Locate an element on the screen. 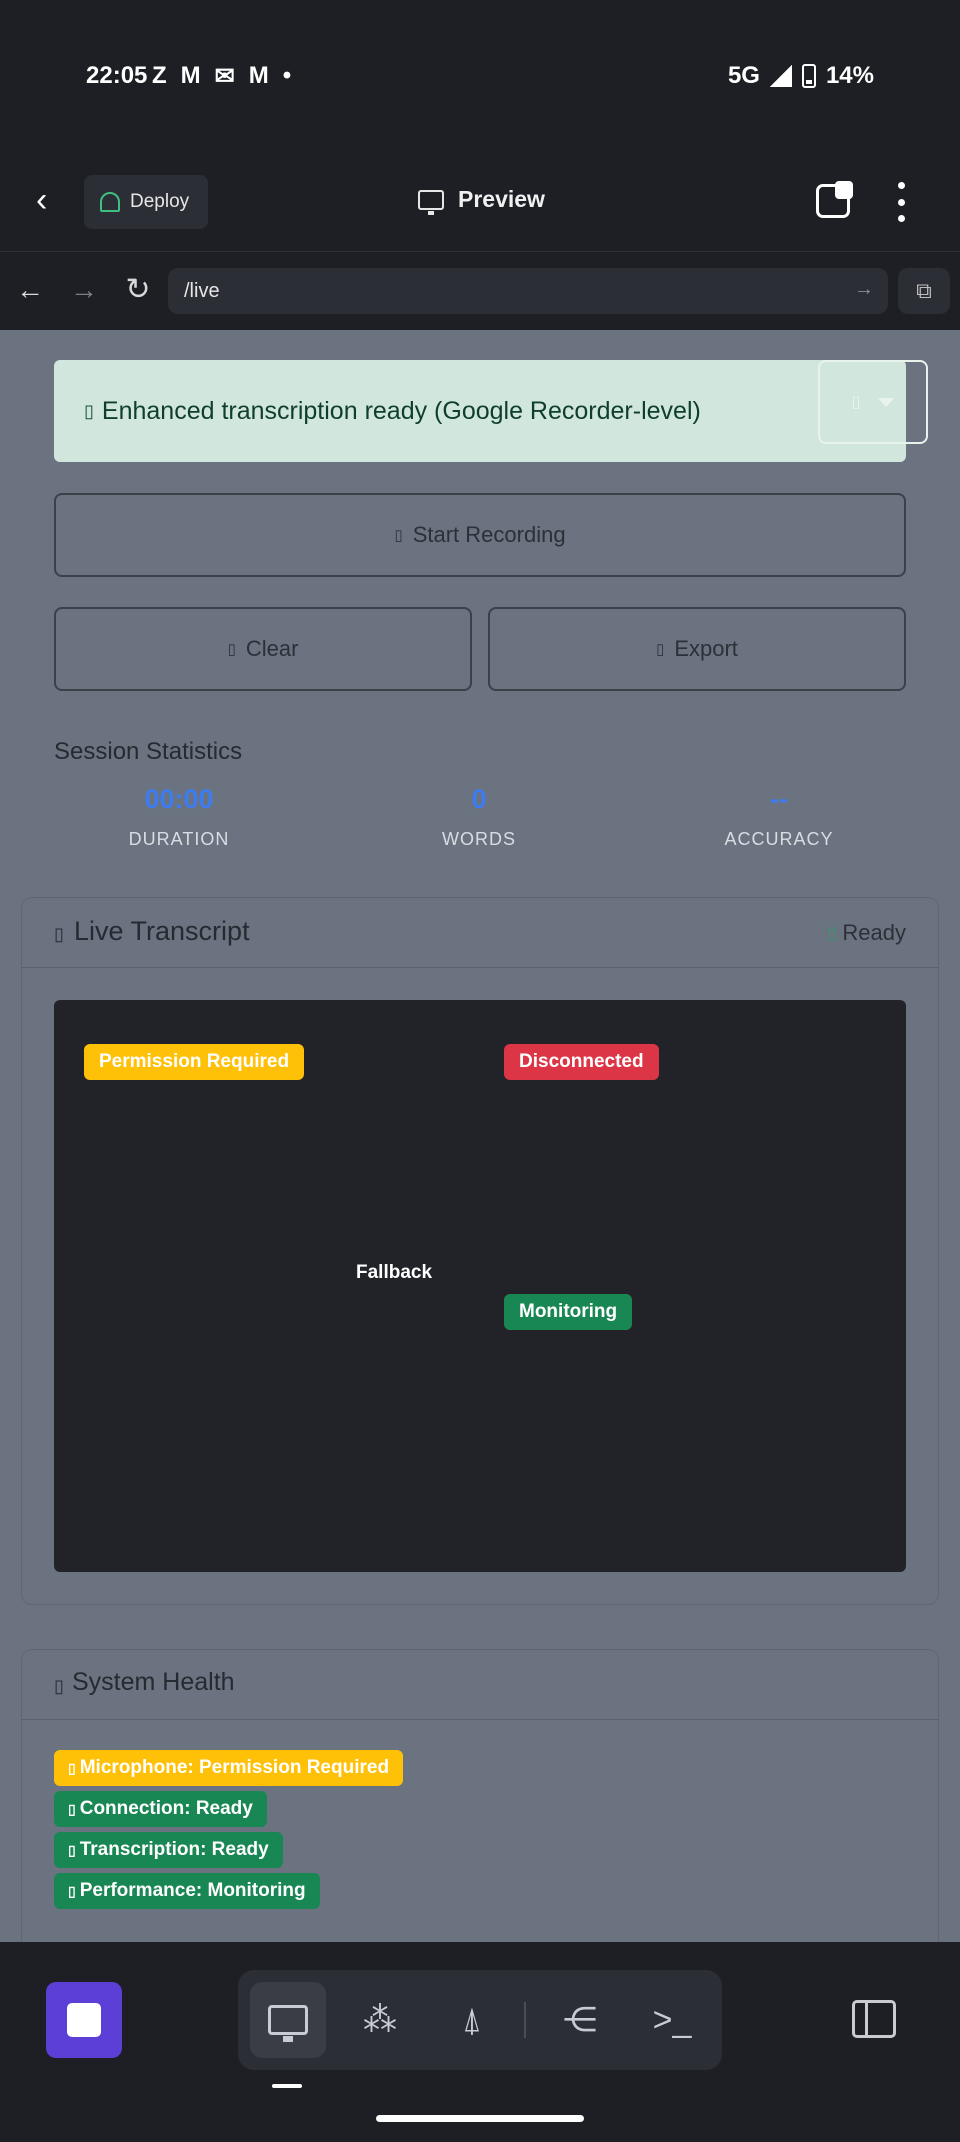 Image resolution: width=960 pixels, height=2142 pixels. stat-value: 00:00 is located at coordinates (179, 799).